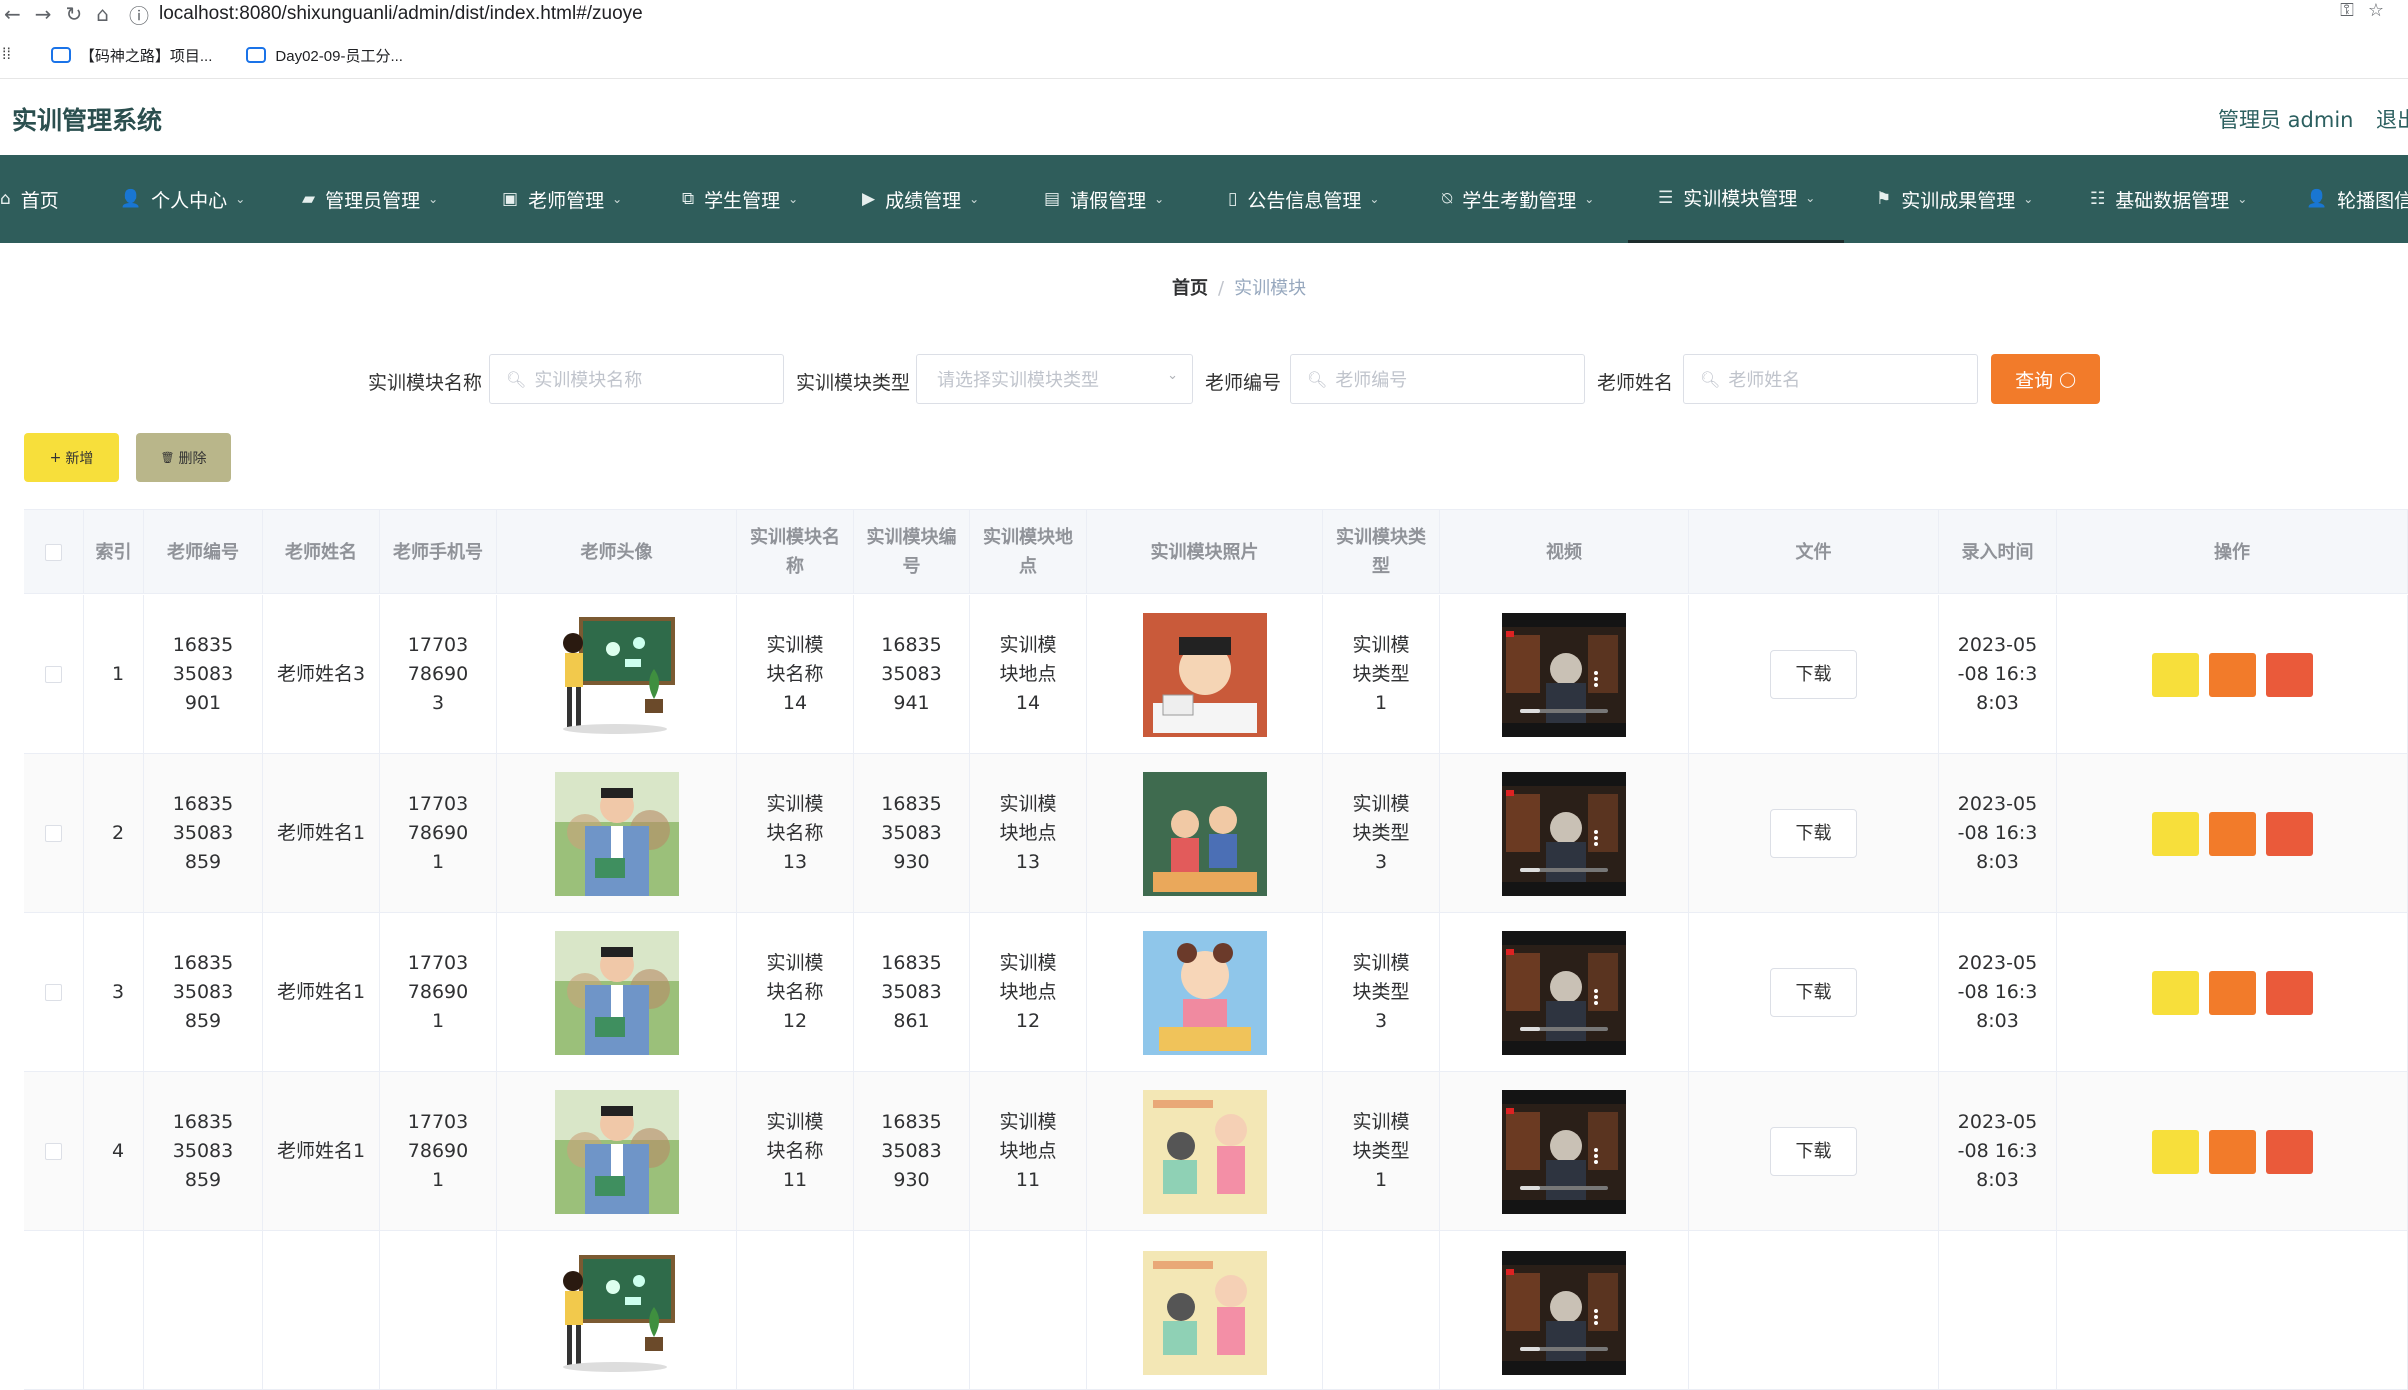  What do you see at coordinates (1204, 117) in the screenshot?
I see `app-header: 实训管理系统 管理员 admin 退出` at bounding box center [1204, 117].